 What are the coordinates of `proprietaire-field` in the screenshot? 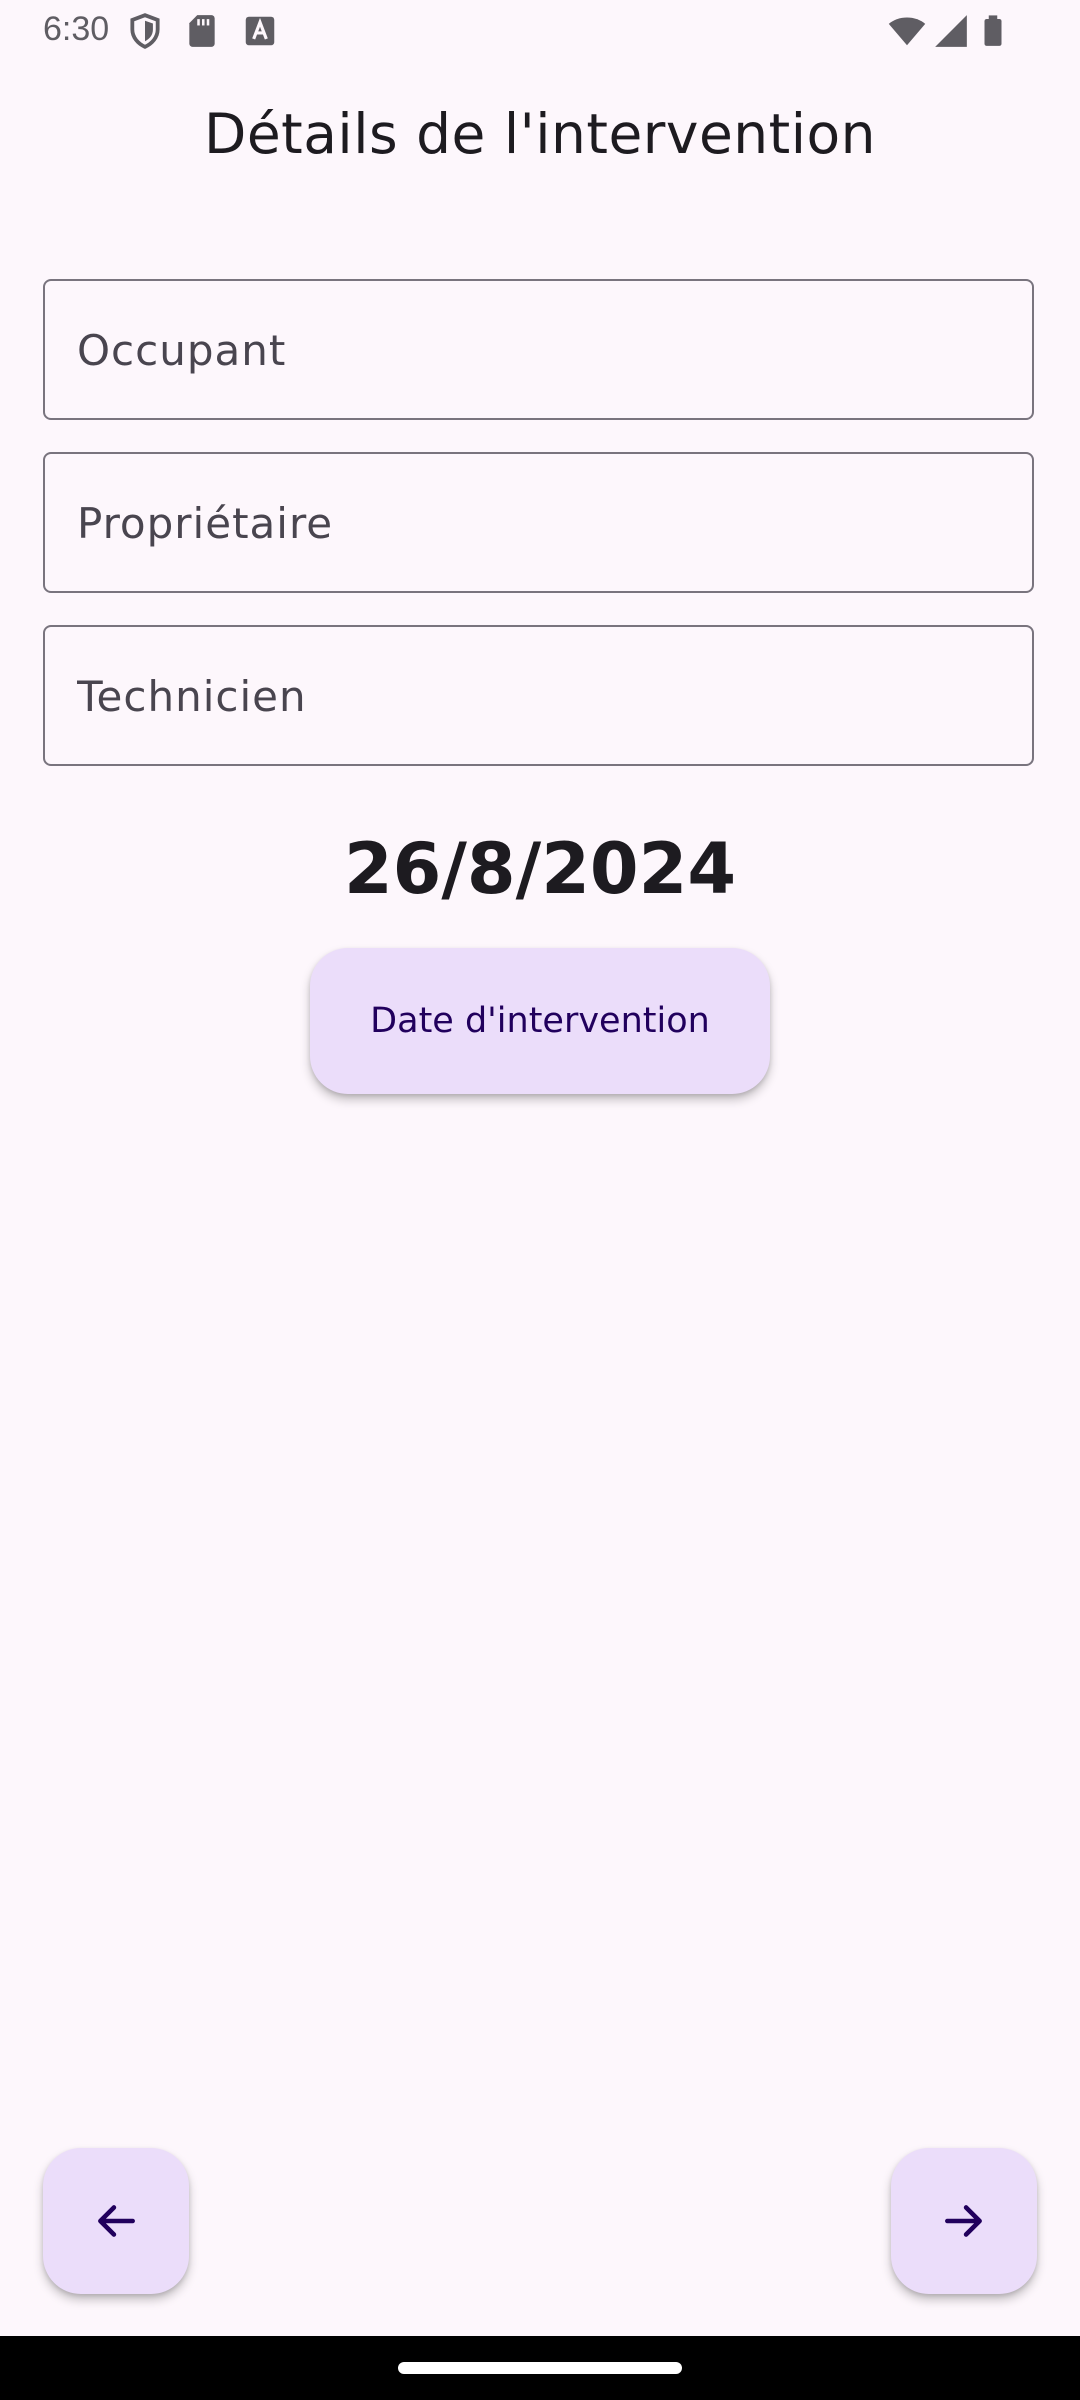 It's located at (538, 522).